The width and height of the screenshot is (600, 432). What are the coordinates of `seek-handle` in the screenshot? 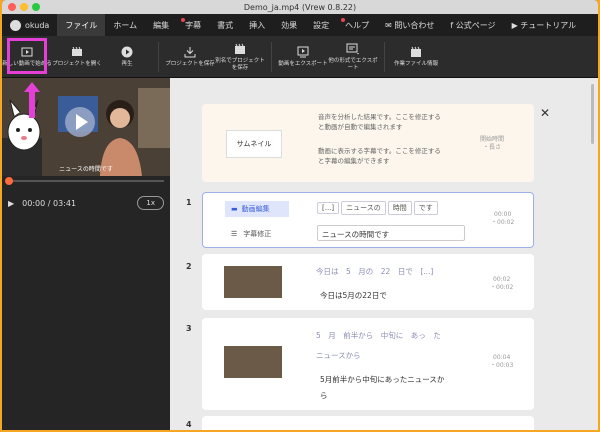 It's located at (9, 181).